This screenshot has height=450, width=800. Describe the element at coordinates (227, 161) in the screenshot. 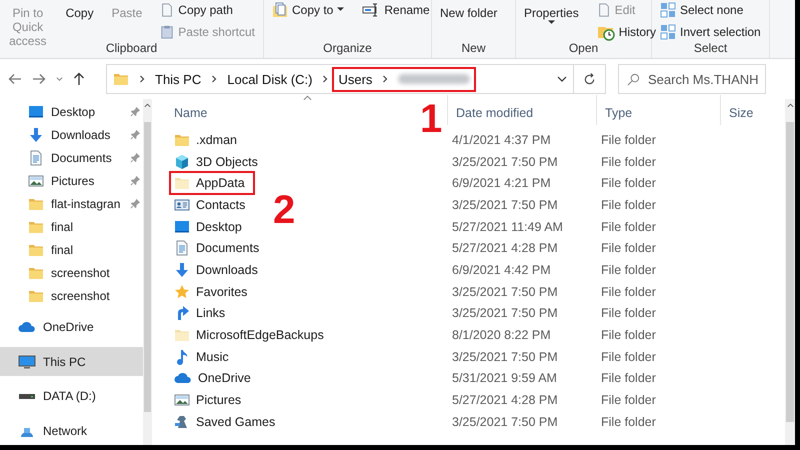

I see `file-name: 3D Objects` at that location.